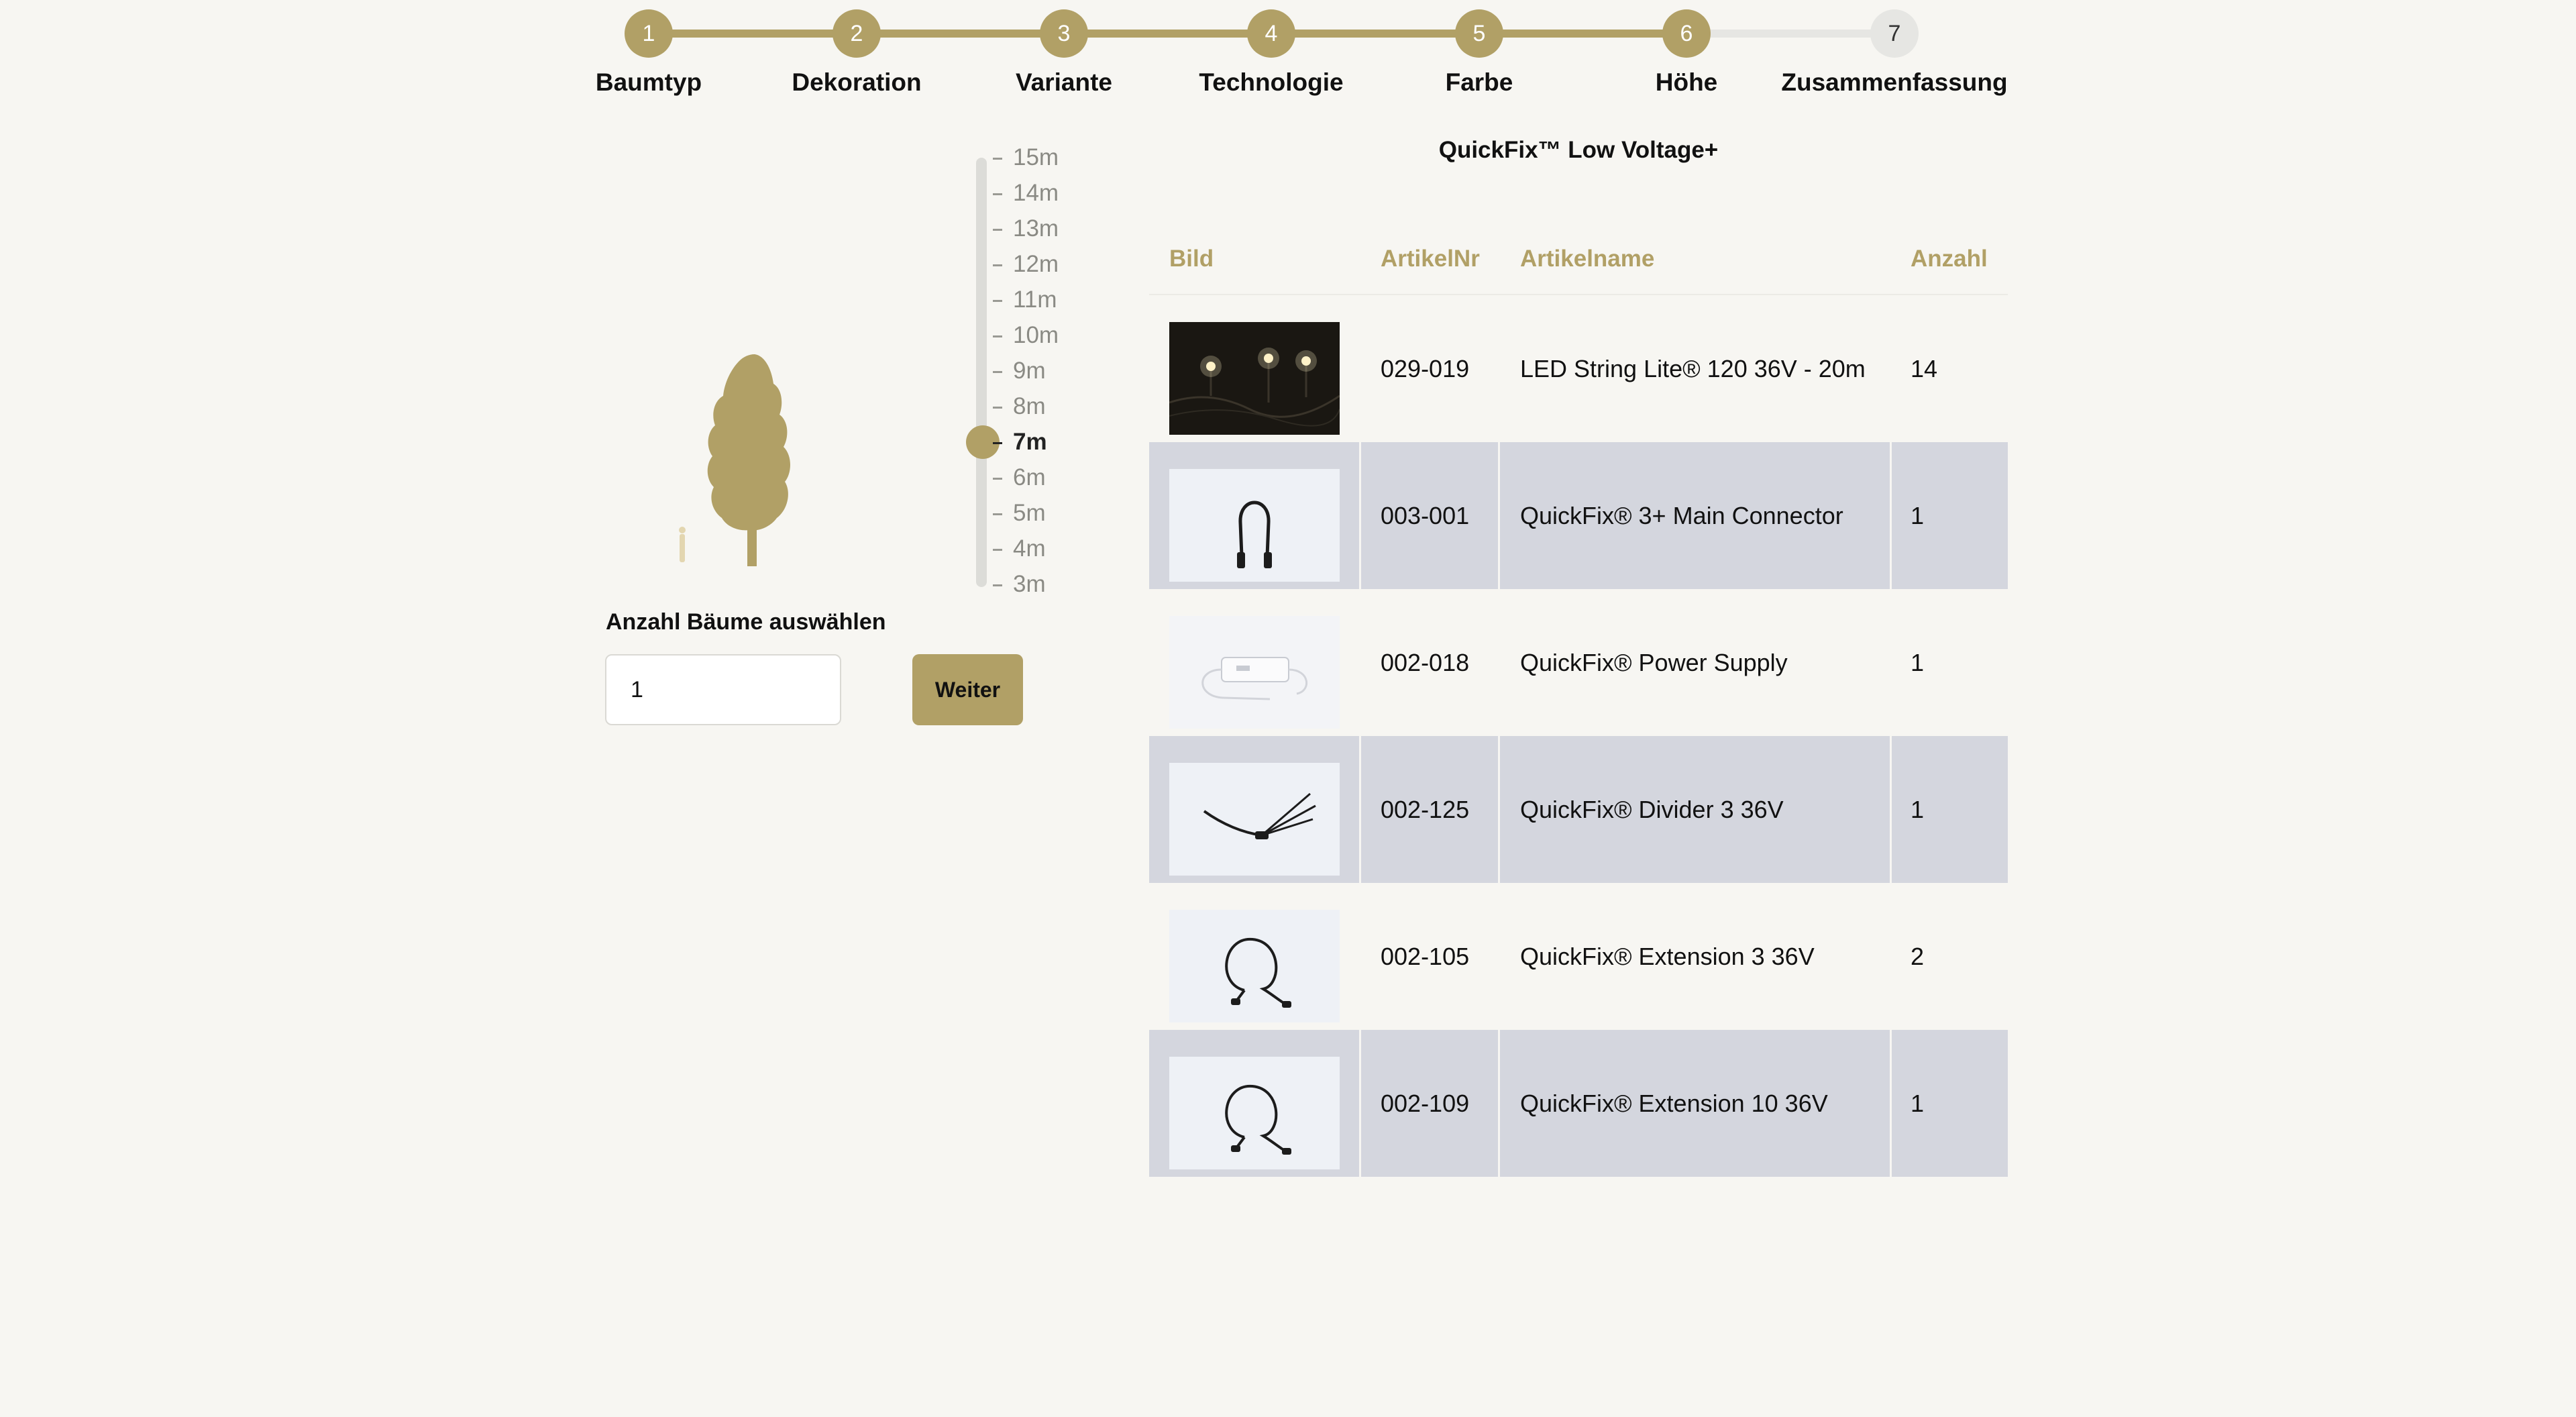 The image size is (2576, 1417). What do you see at coordinates (857, 33) in the screenshot?
I see `step-number: 2` at bounding box center [857, 33].